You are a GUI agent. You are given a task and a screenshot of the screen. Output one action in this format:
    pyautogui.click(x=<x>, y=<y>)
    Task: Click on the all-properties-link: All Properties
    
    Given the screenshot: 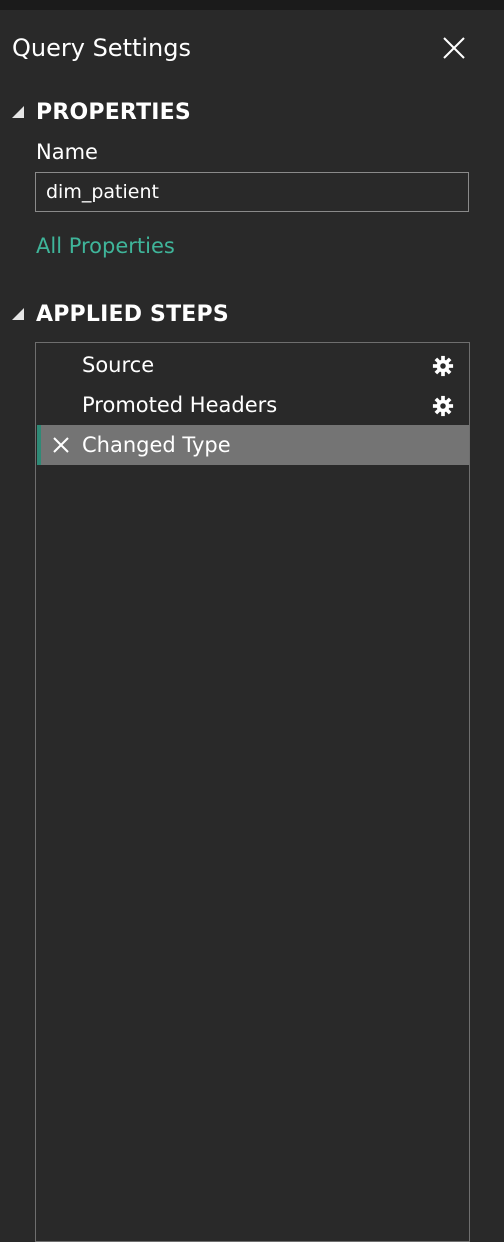 What is the action you would take?
    pyautogui.click(x=105, y=246)
    